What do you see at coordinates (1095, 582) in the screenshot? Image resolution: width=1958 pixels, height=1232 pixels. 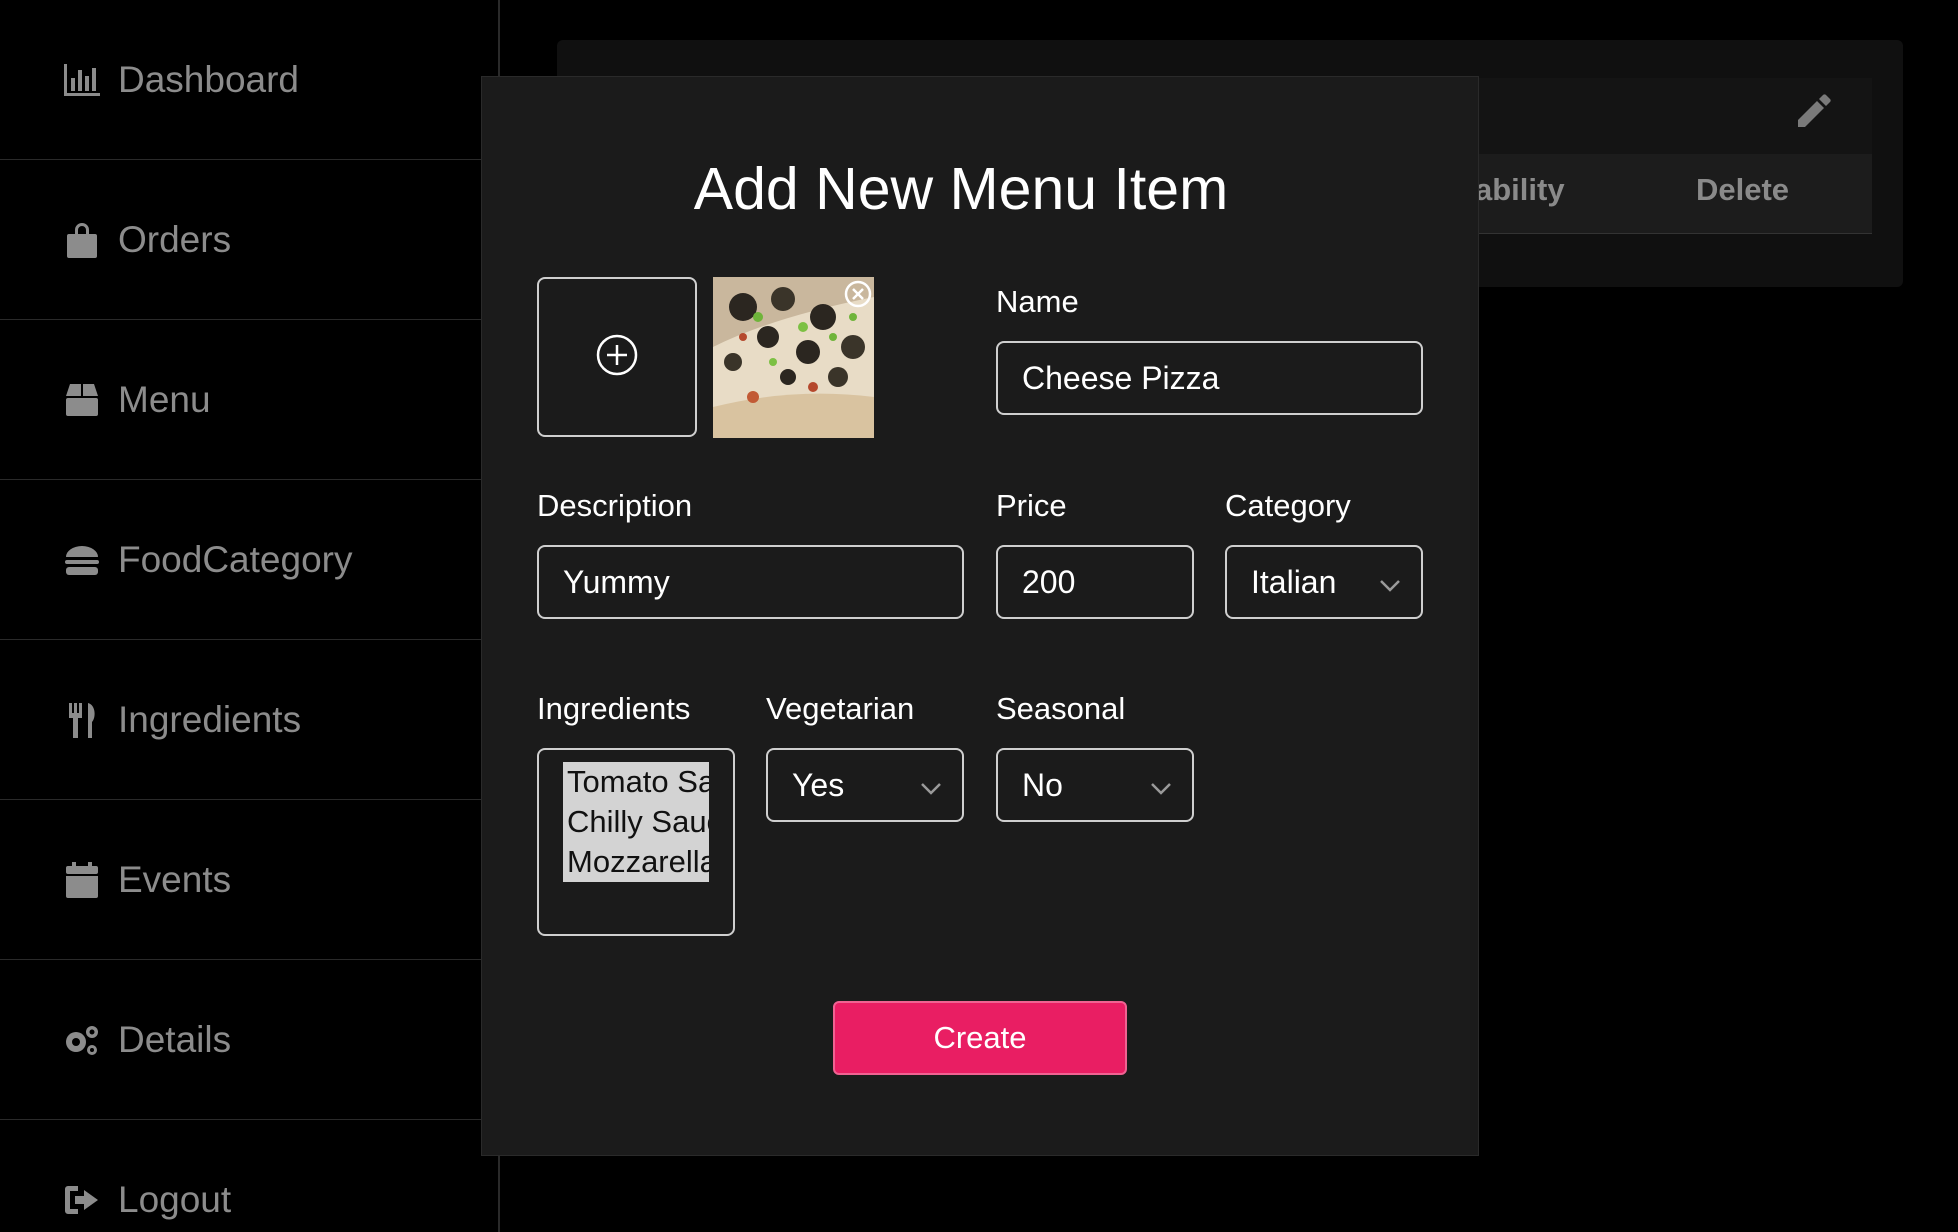 I see `price-input: 200` at bounding box center [1095, 582].